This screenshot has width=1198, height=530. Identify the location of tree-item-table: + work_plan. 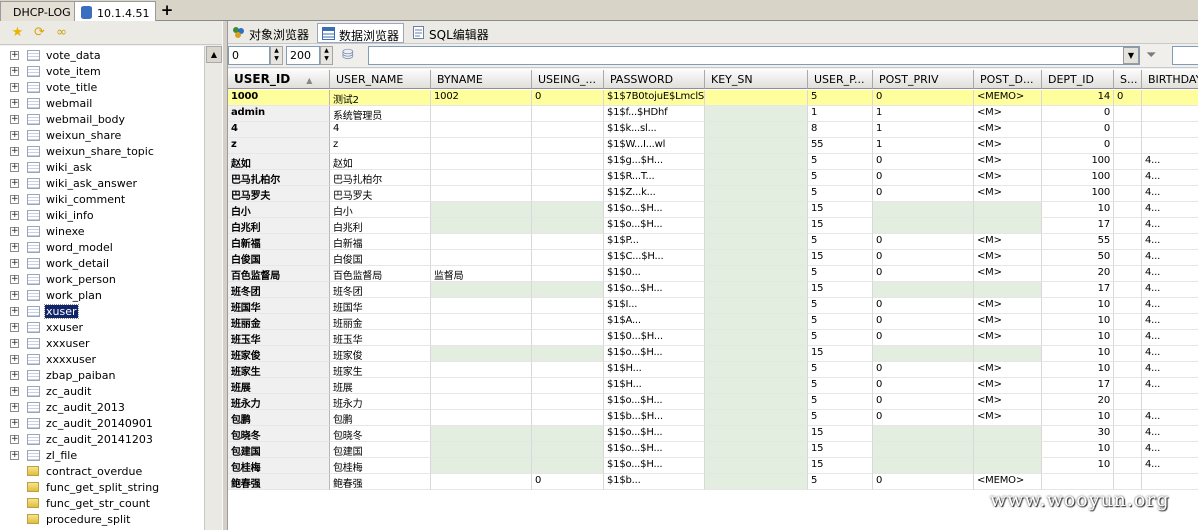
(102, 296).